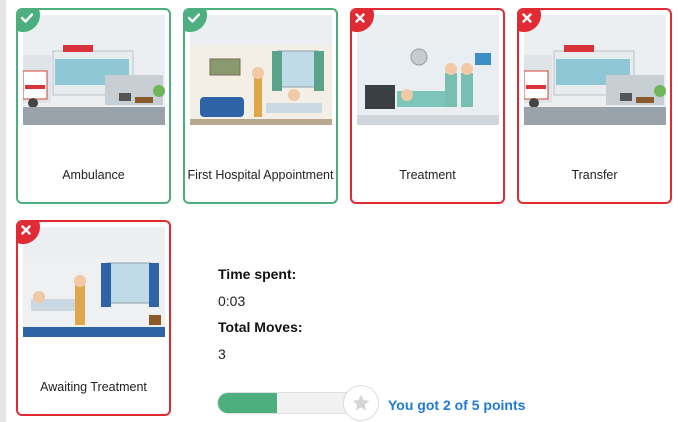 The width and height of the screenshot is (678, 422). What do you see at coordinates (595, 88) in the screenshot?
I see `transfer-image` at bounding box center [595, 88].